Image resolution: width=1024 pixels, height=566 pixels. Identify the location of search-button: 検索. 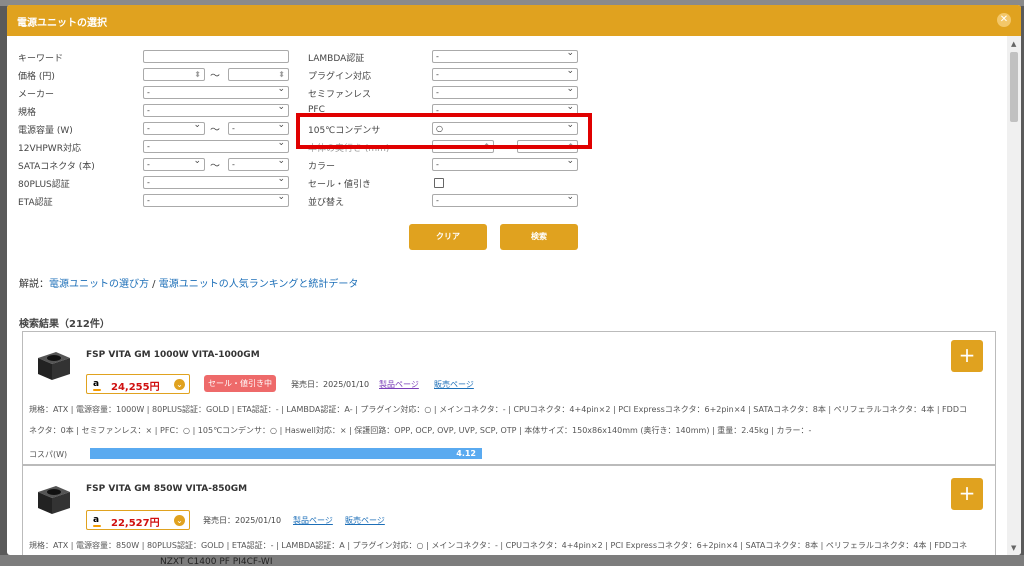
(539, 237).